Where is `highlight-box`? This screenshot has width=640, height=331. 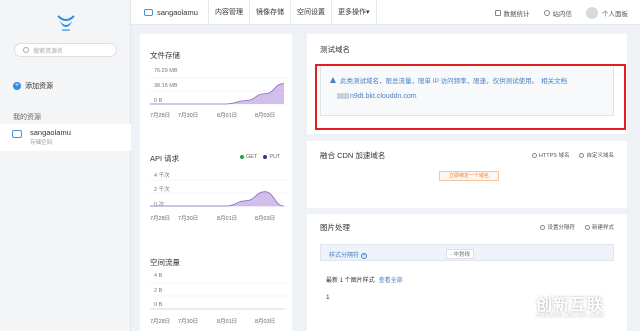 highlight-box is located at coordinates (470, 97).